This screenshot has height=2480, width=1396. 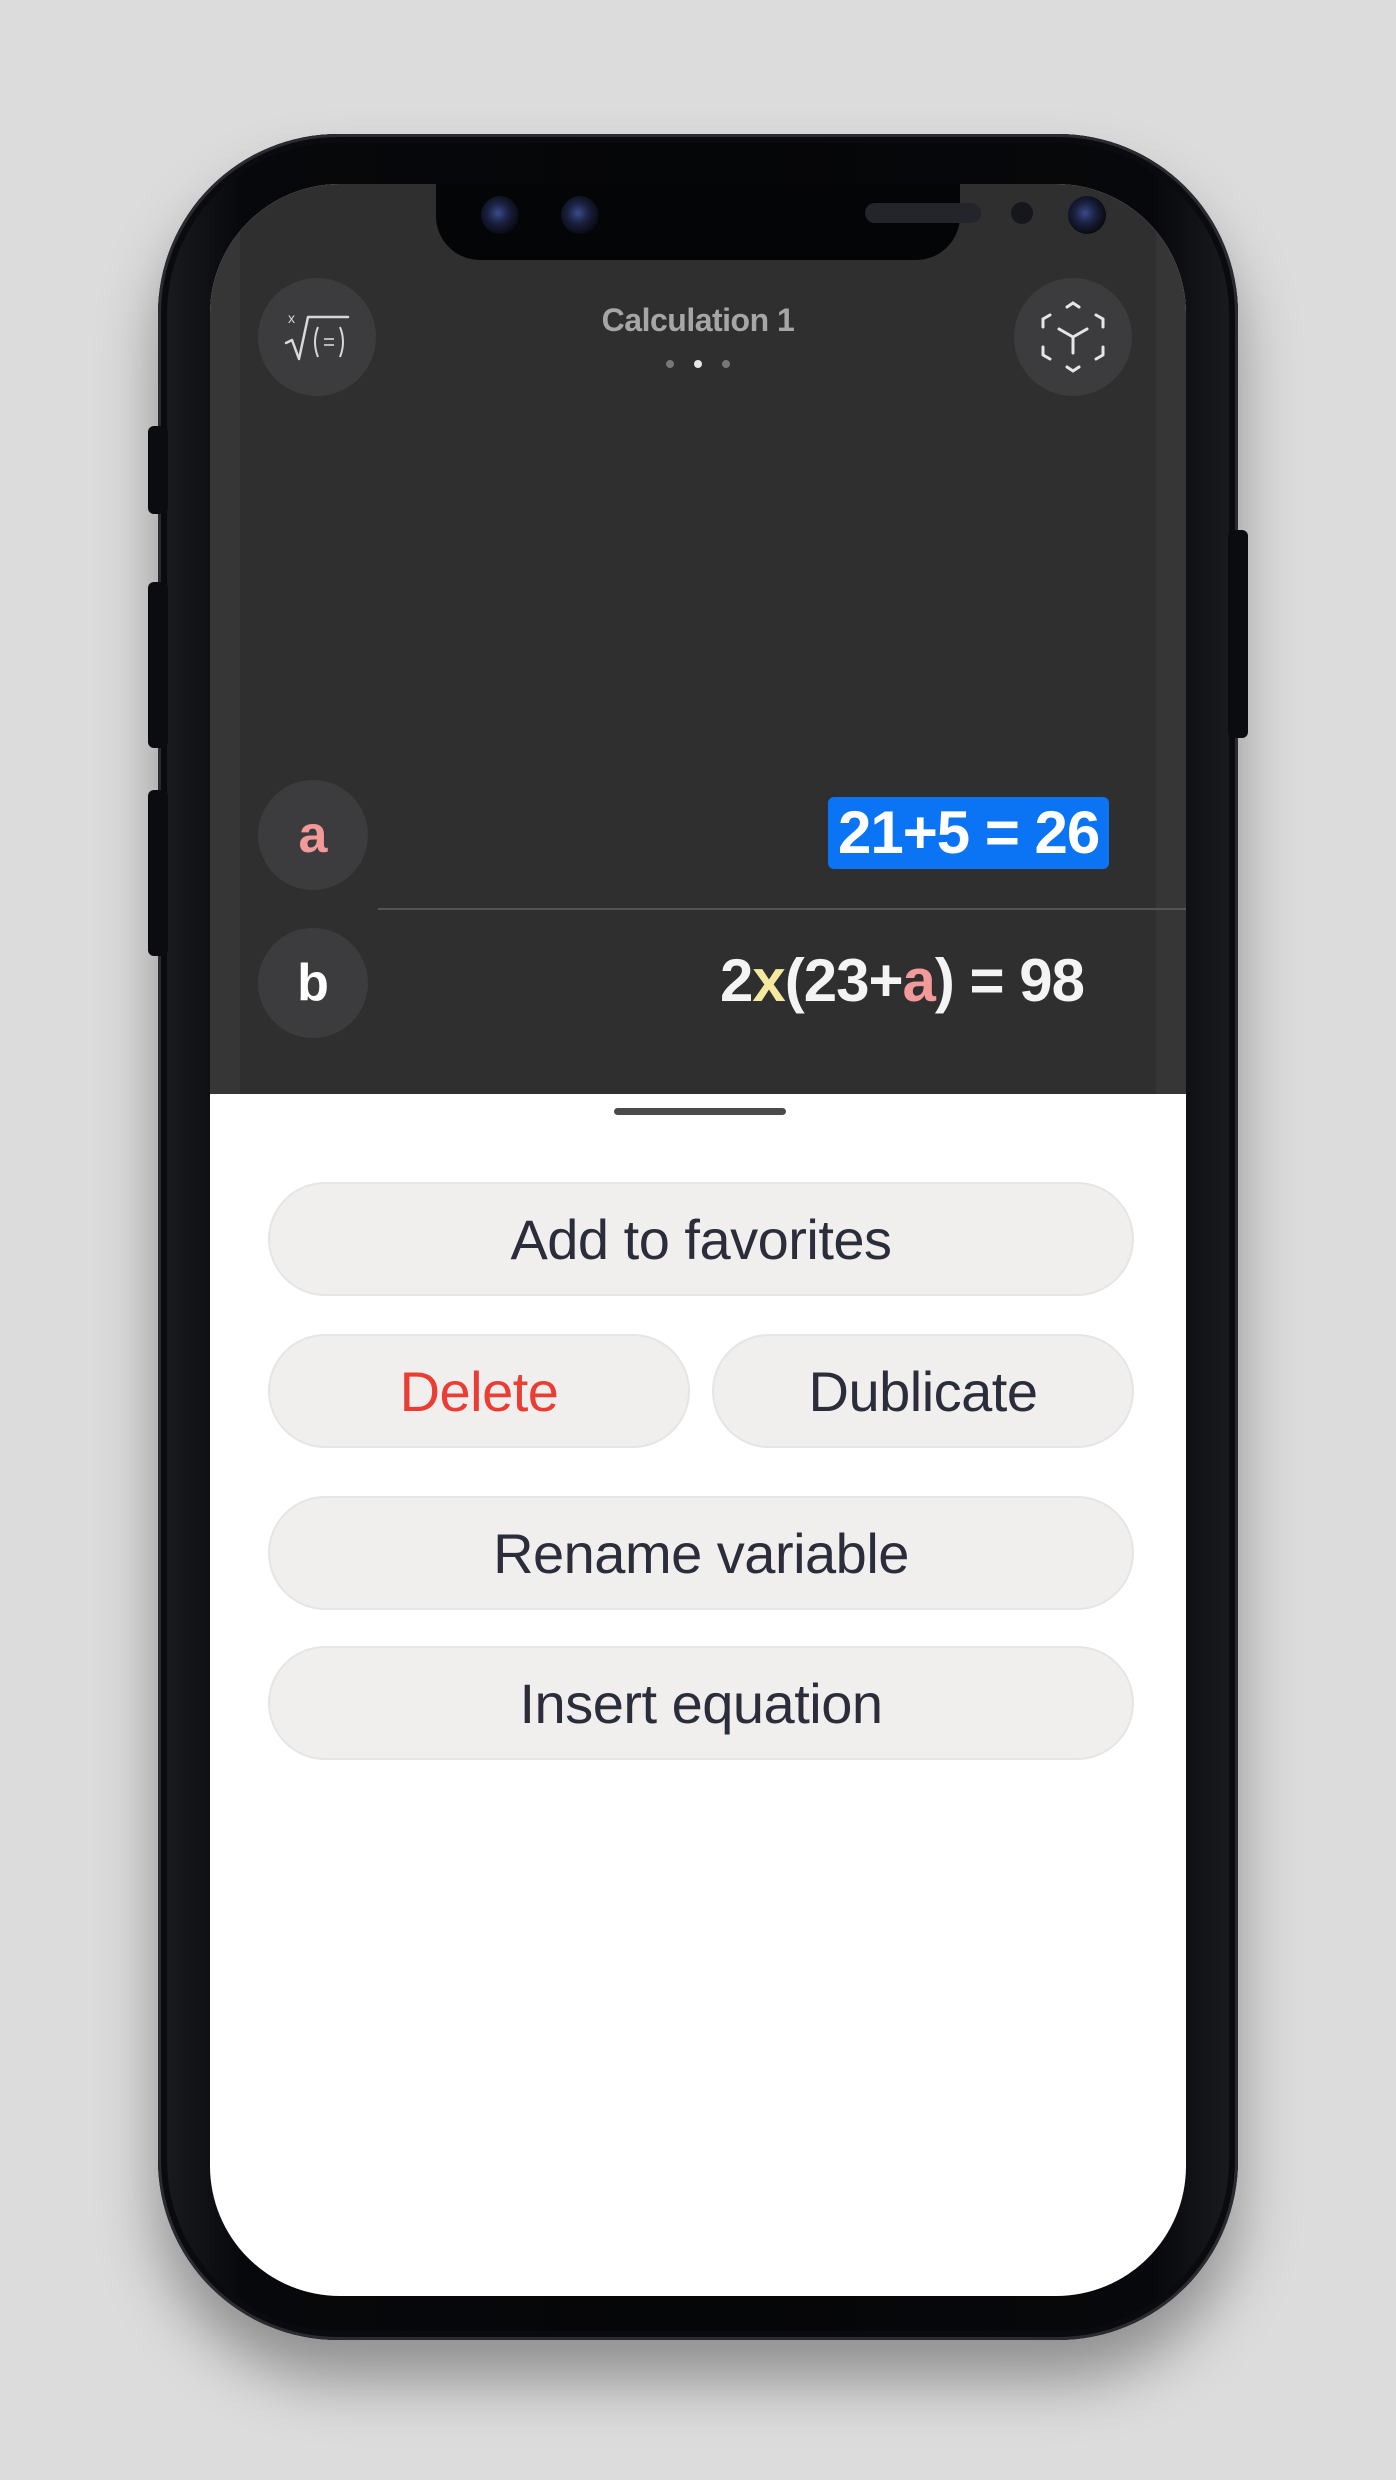 I want to click on expression-b: 2x(23+a) = 98, so click(x=902, y=980).